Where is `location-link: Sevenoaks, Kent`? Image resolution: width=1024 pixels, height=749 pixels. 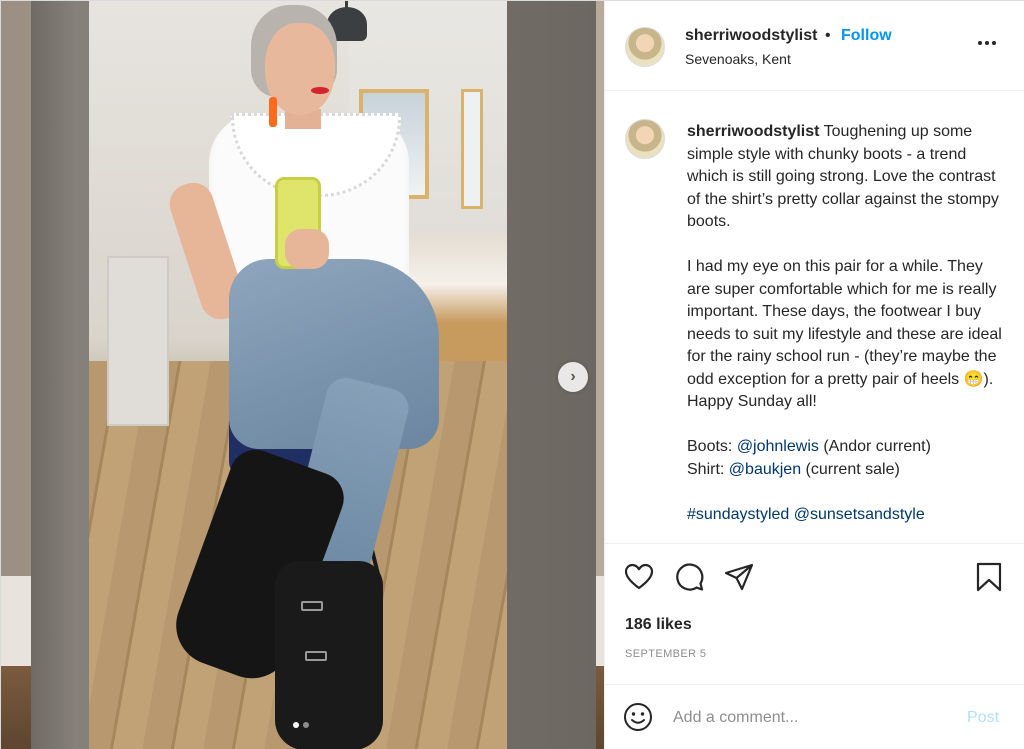 location-link: Sevenoaks, Kent is located at coordinates (738, 59).